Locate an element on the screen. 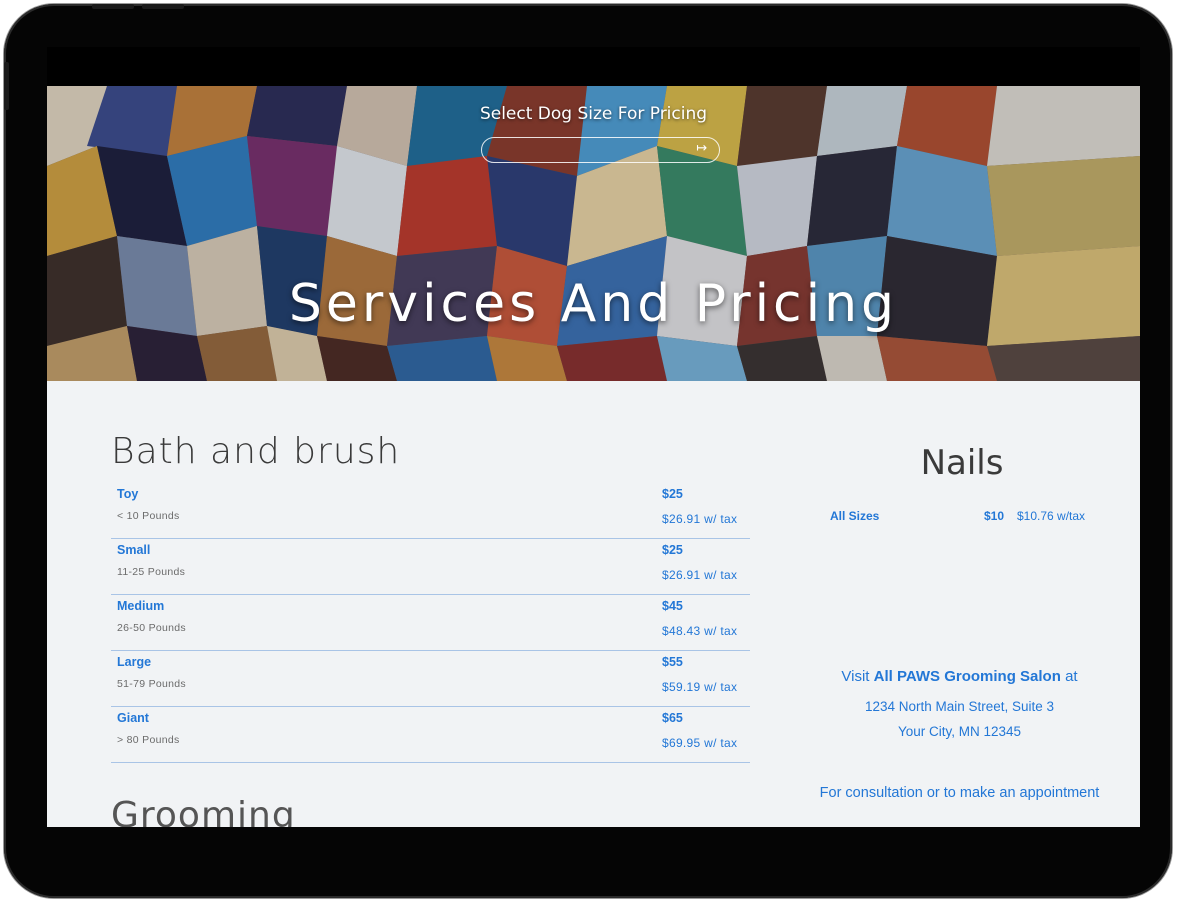 The image size is (1177, 903). address-line-1: 1234 North Main Street, Suite 3 is located at coordinates (959, 706).